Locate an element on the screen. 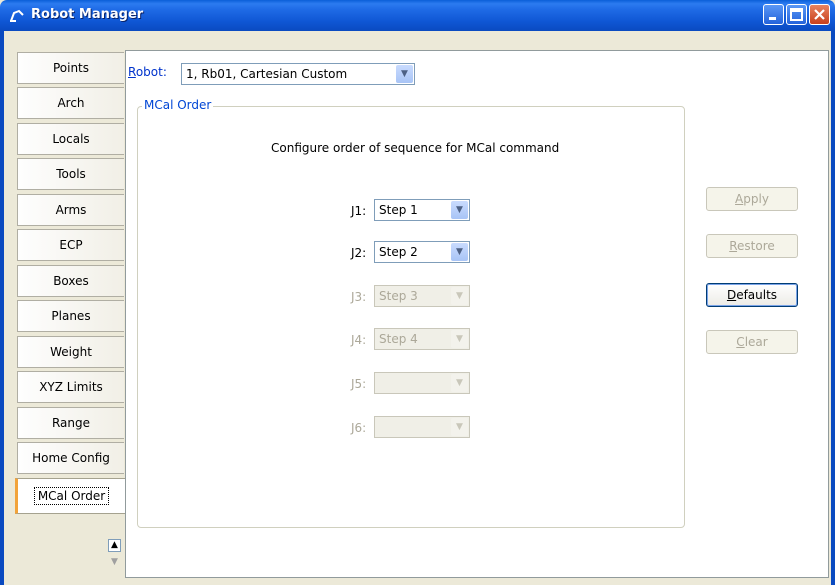 This screenshot has height=585, width=835. tab-arch: Arch is located at coordinates (70, 103).